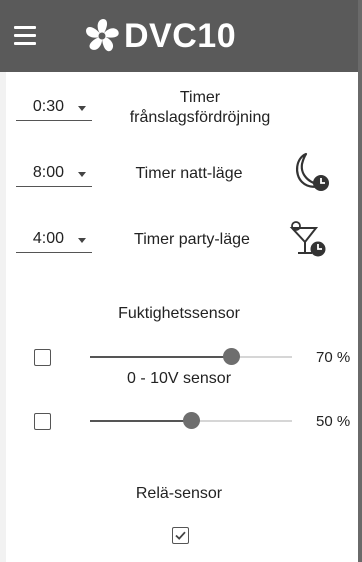 This screenshot has height=562, width=362. What do you see at coordinates (102, 35) in the screenshot?
I see `fan-logo-icon` at bounding box center [102, 35].